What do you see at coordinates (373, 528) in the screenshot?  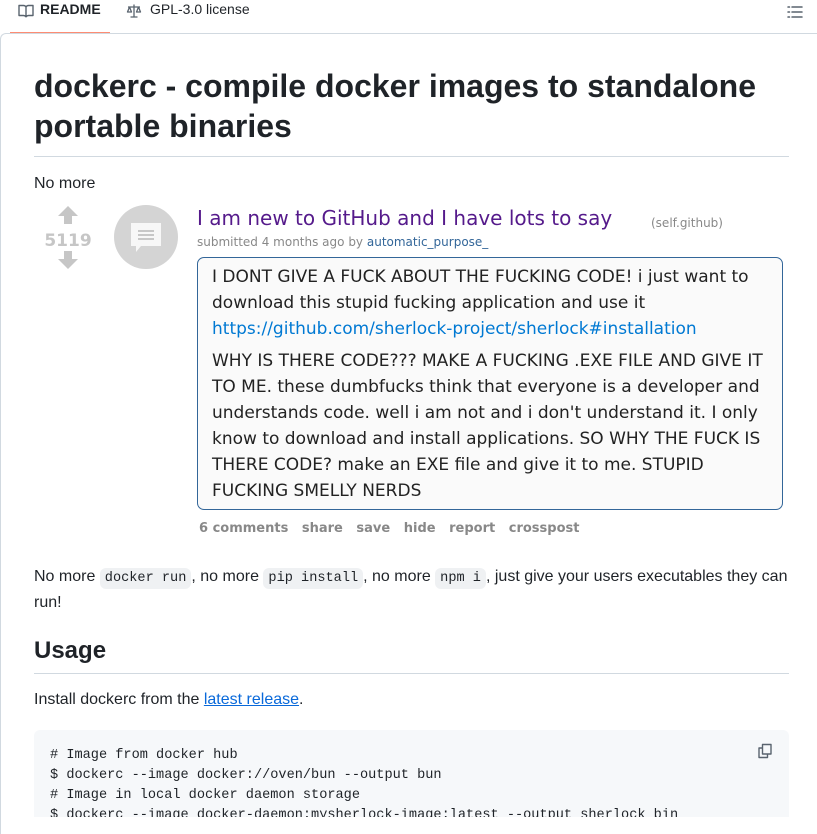 I see `save-button: save` at bounding box center [373, 528].